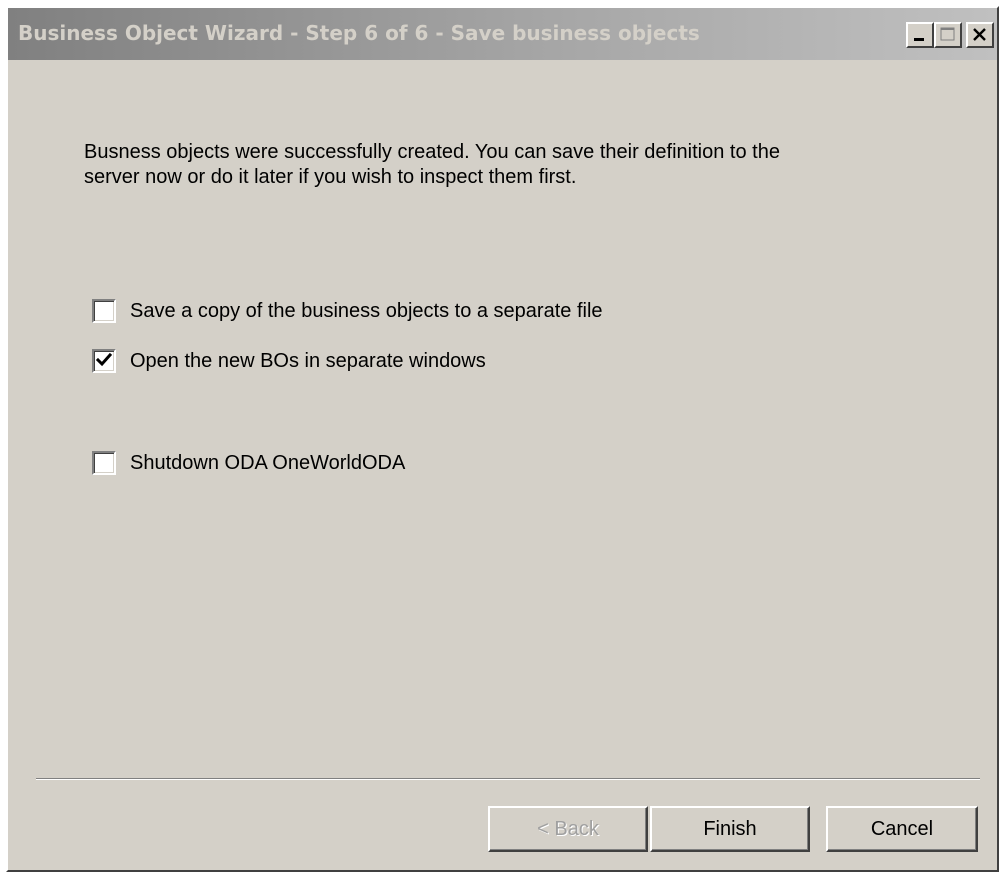 Image resolution: width=1005 pixels, height=878 pixels. Describe the element at coordinates (568, 829) in the screenshot. I see `back-button: < Back` at that location.